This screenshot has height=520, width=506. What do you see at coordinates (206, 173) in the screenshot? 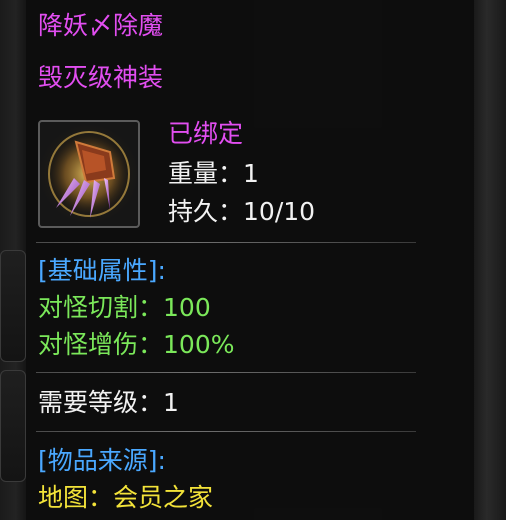
I see `weight-label: 重量：` at bounding box center [206, 173].